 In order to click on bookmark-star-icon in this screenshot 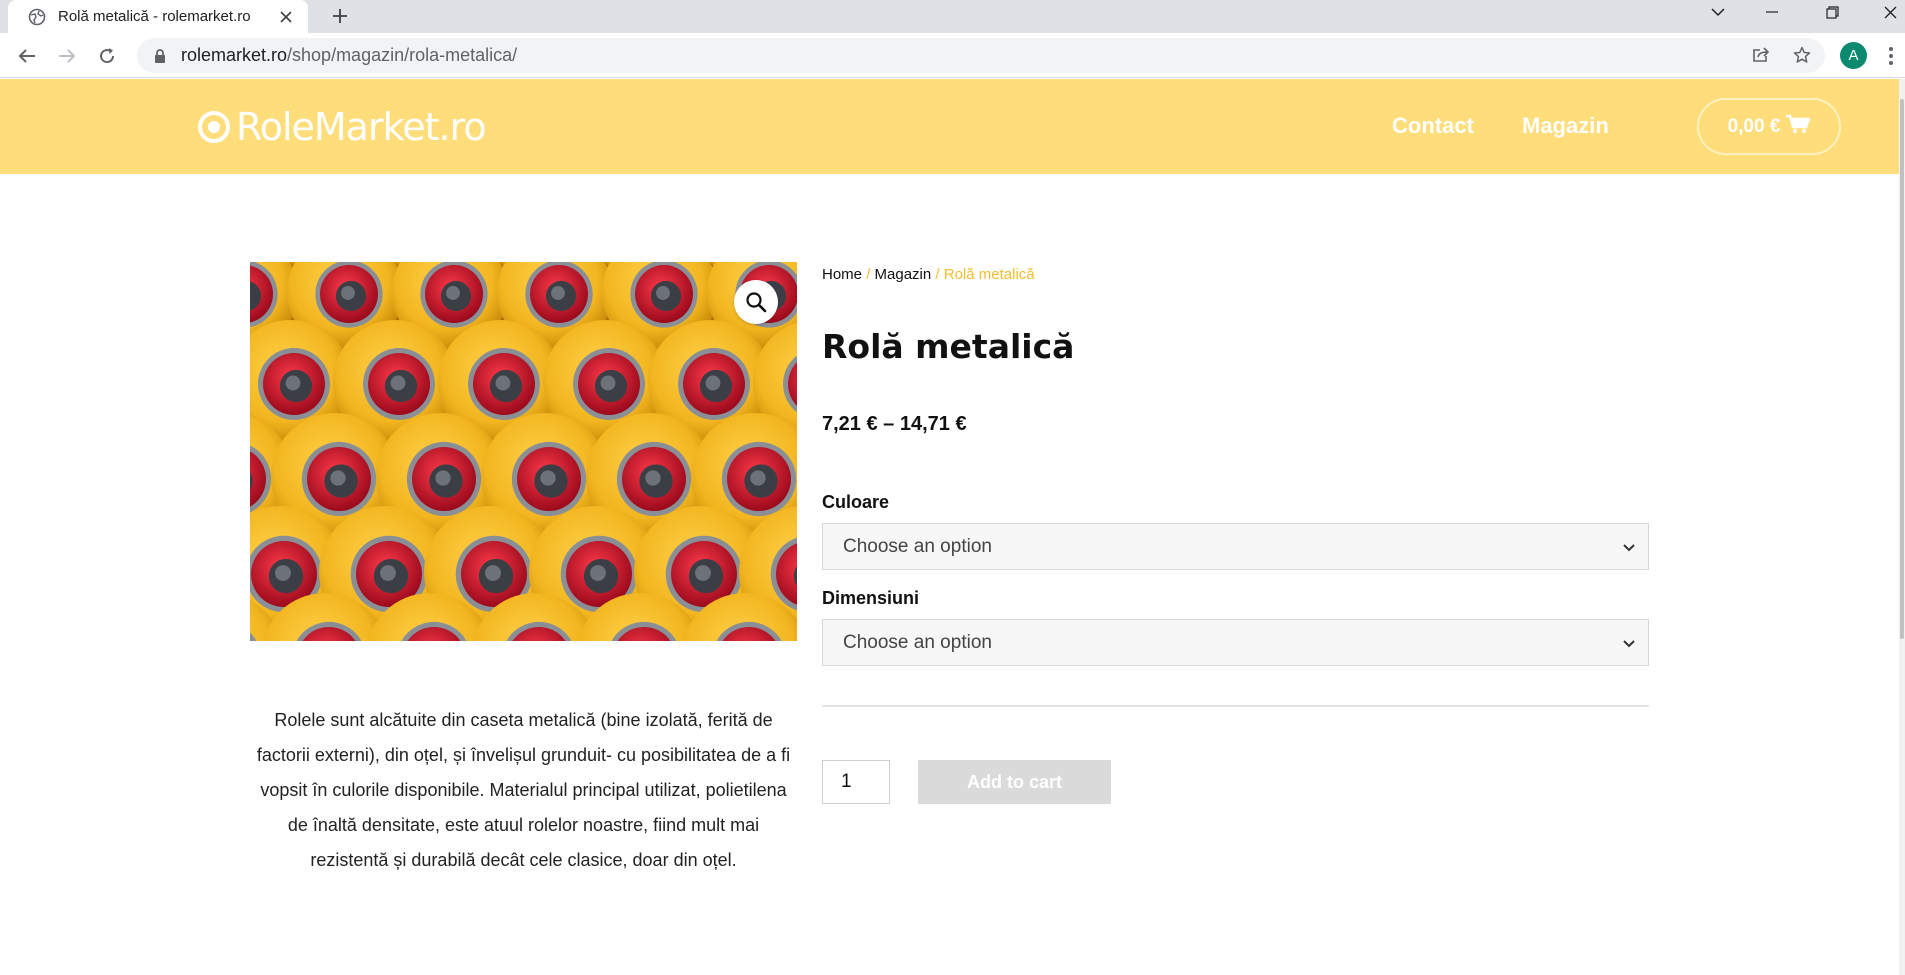, I will do `click(1802, 55)`.